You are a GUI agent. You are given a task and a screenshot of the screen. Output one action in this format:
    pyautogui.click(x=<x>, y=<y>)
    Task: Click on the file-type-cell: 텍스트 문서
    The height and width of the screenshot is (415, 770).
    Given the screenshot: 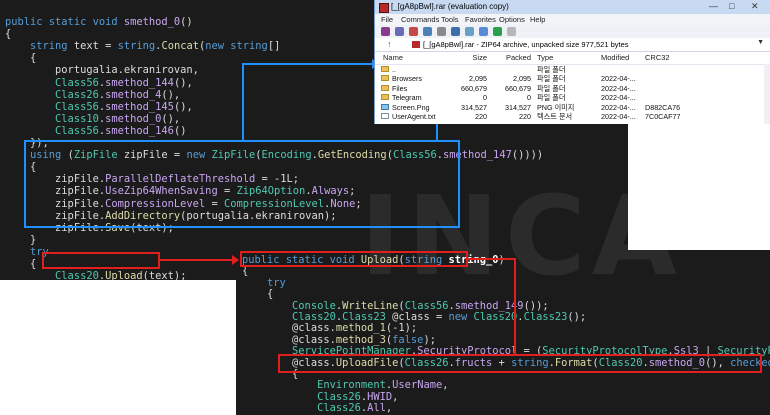 What is the action you would take?
    pyautogui.click(x=555, y=116)
    